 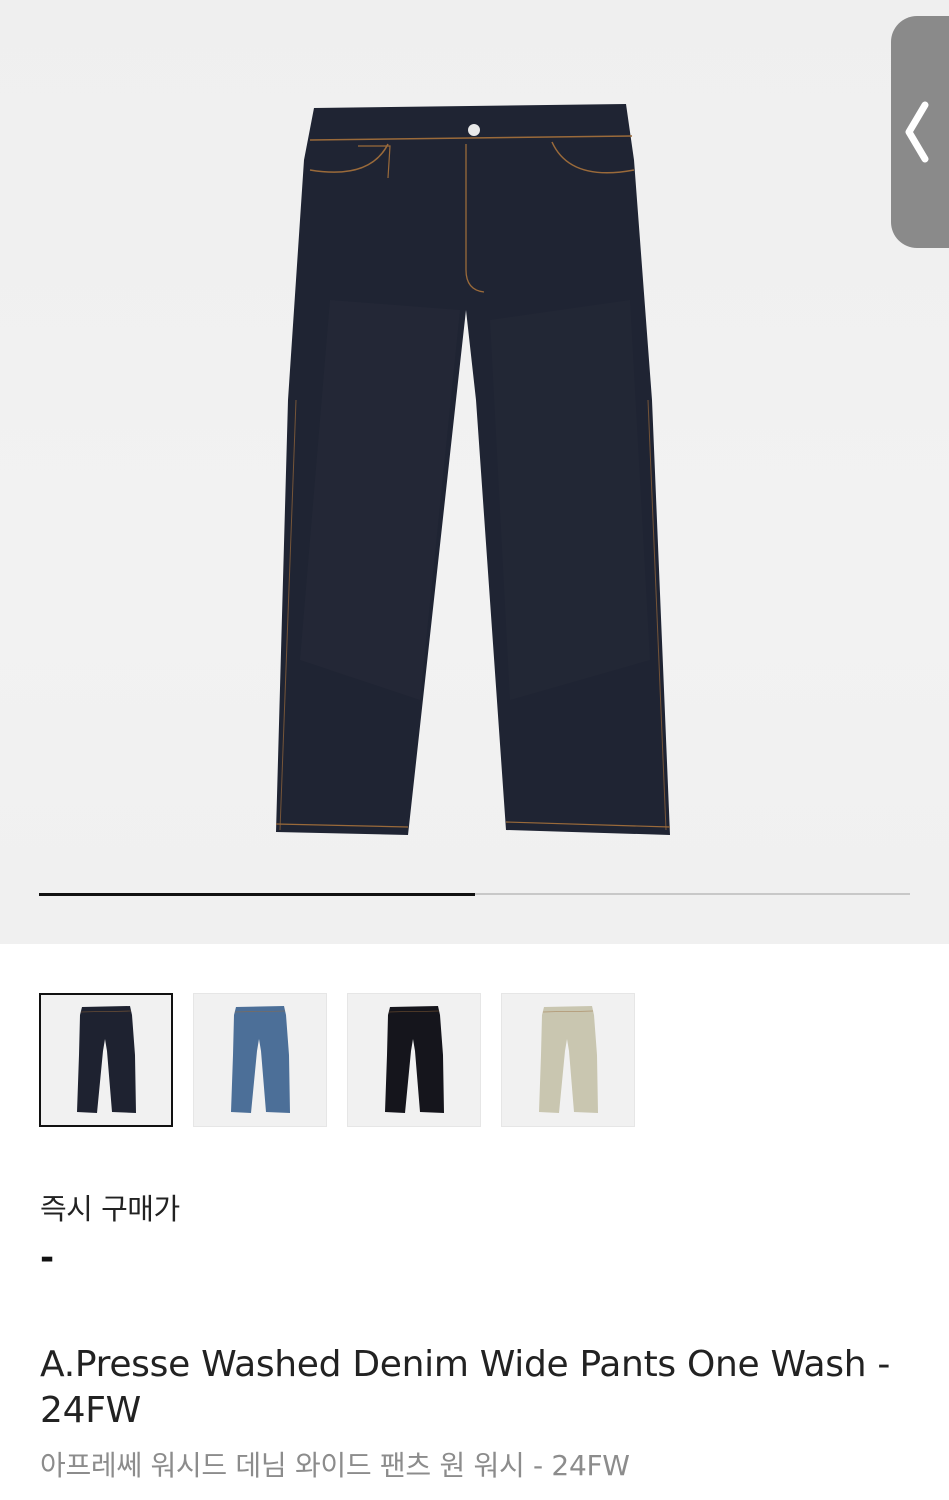 What do you see at coordinates (917, 132) in the screenshot?
I see `chevron-left-icon` at bounding box center [917, 132].